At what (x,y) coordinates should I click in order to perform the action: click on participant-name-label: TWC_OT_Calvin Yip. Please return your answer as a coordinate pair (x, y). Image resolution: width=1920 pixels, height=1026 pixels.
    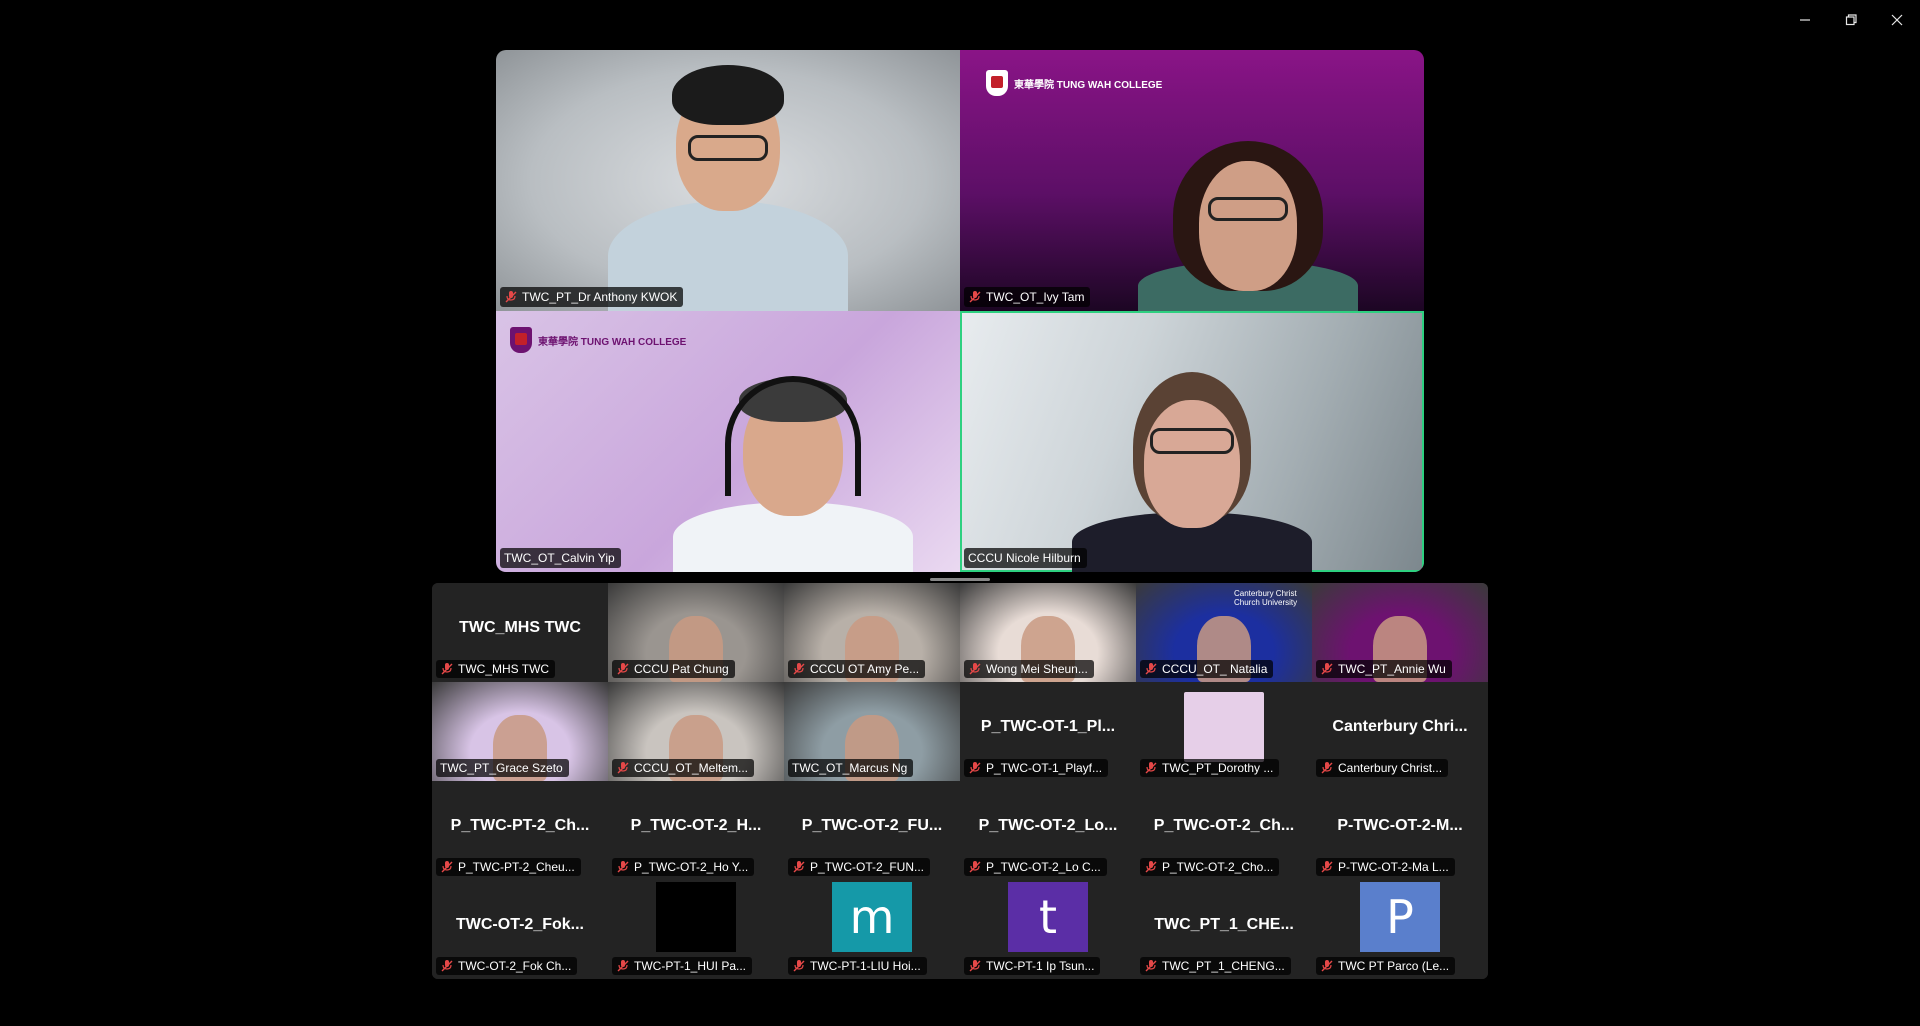
    Looking at the image, I should click on (560, 558).